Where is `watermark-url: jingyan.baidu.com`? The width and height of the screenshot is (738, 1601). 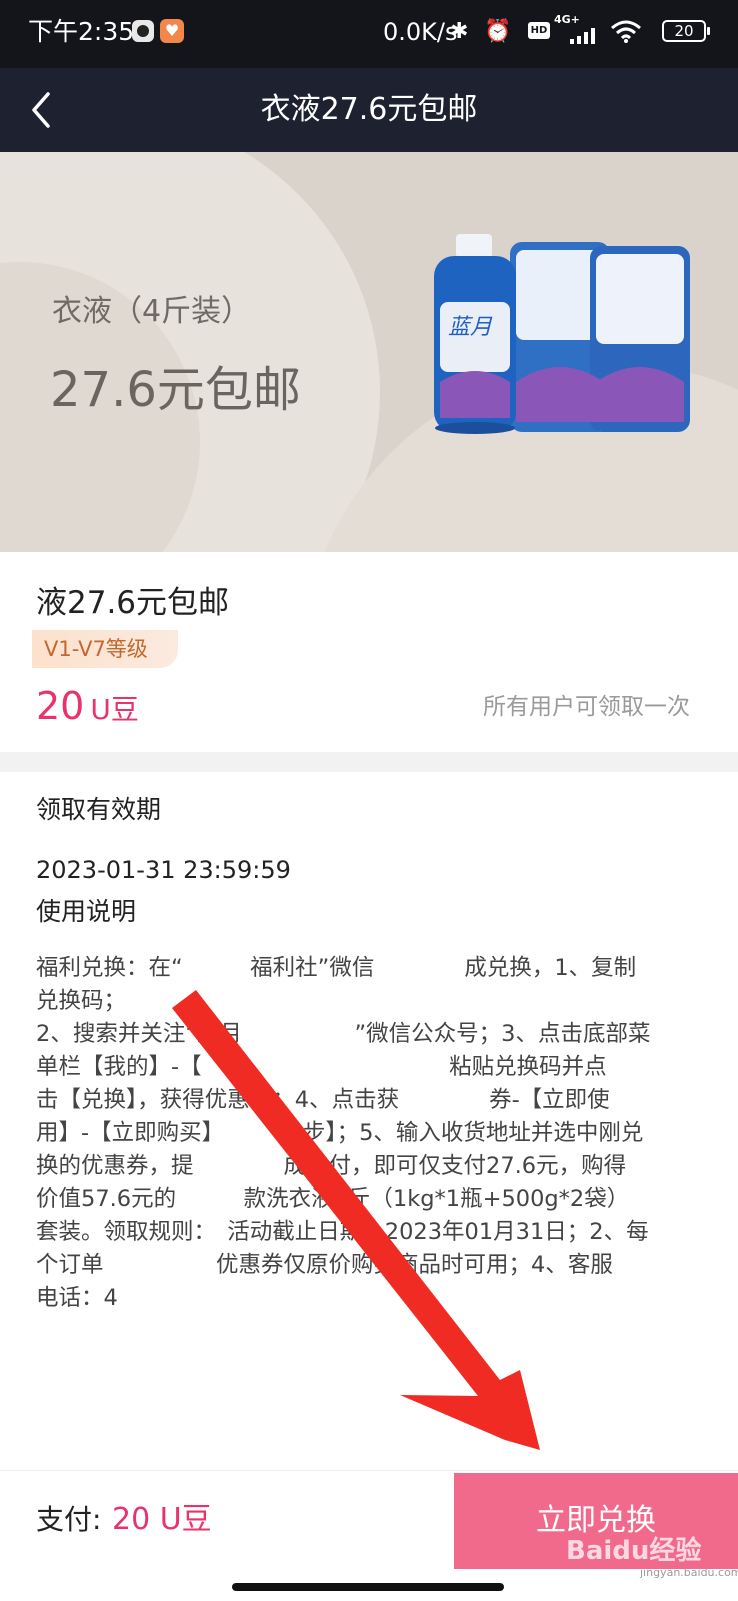 watermark-url: jingyan.baidu.com is located at coordinates (689, 1572).